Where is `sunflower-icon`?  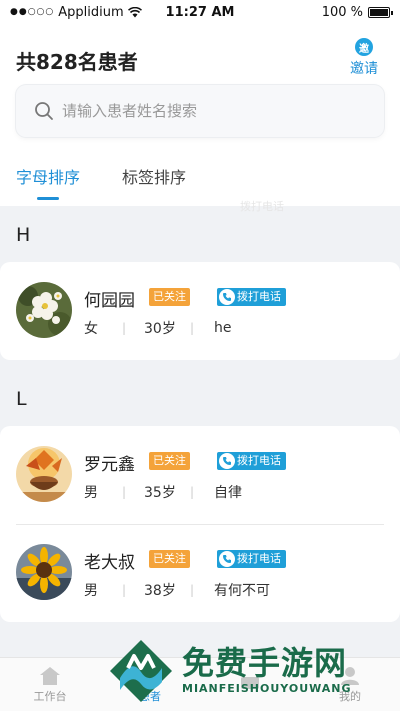
sunflower-icon is located at coordinates (44, 572).